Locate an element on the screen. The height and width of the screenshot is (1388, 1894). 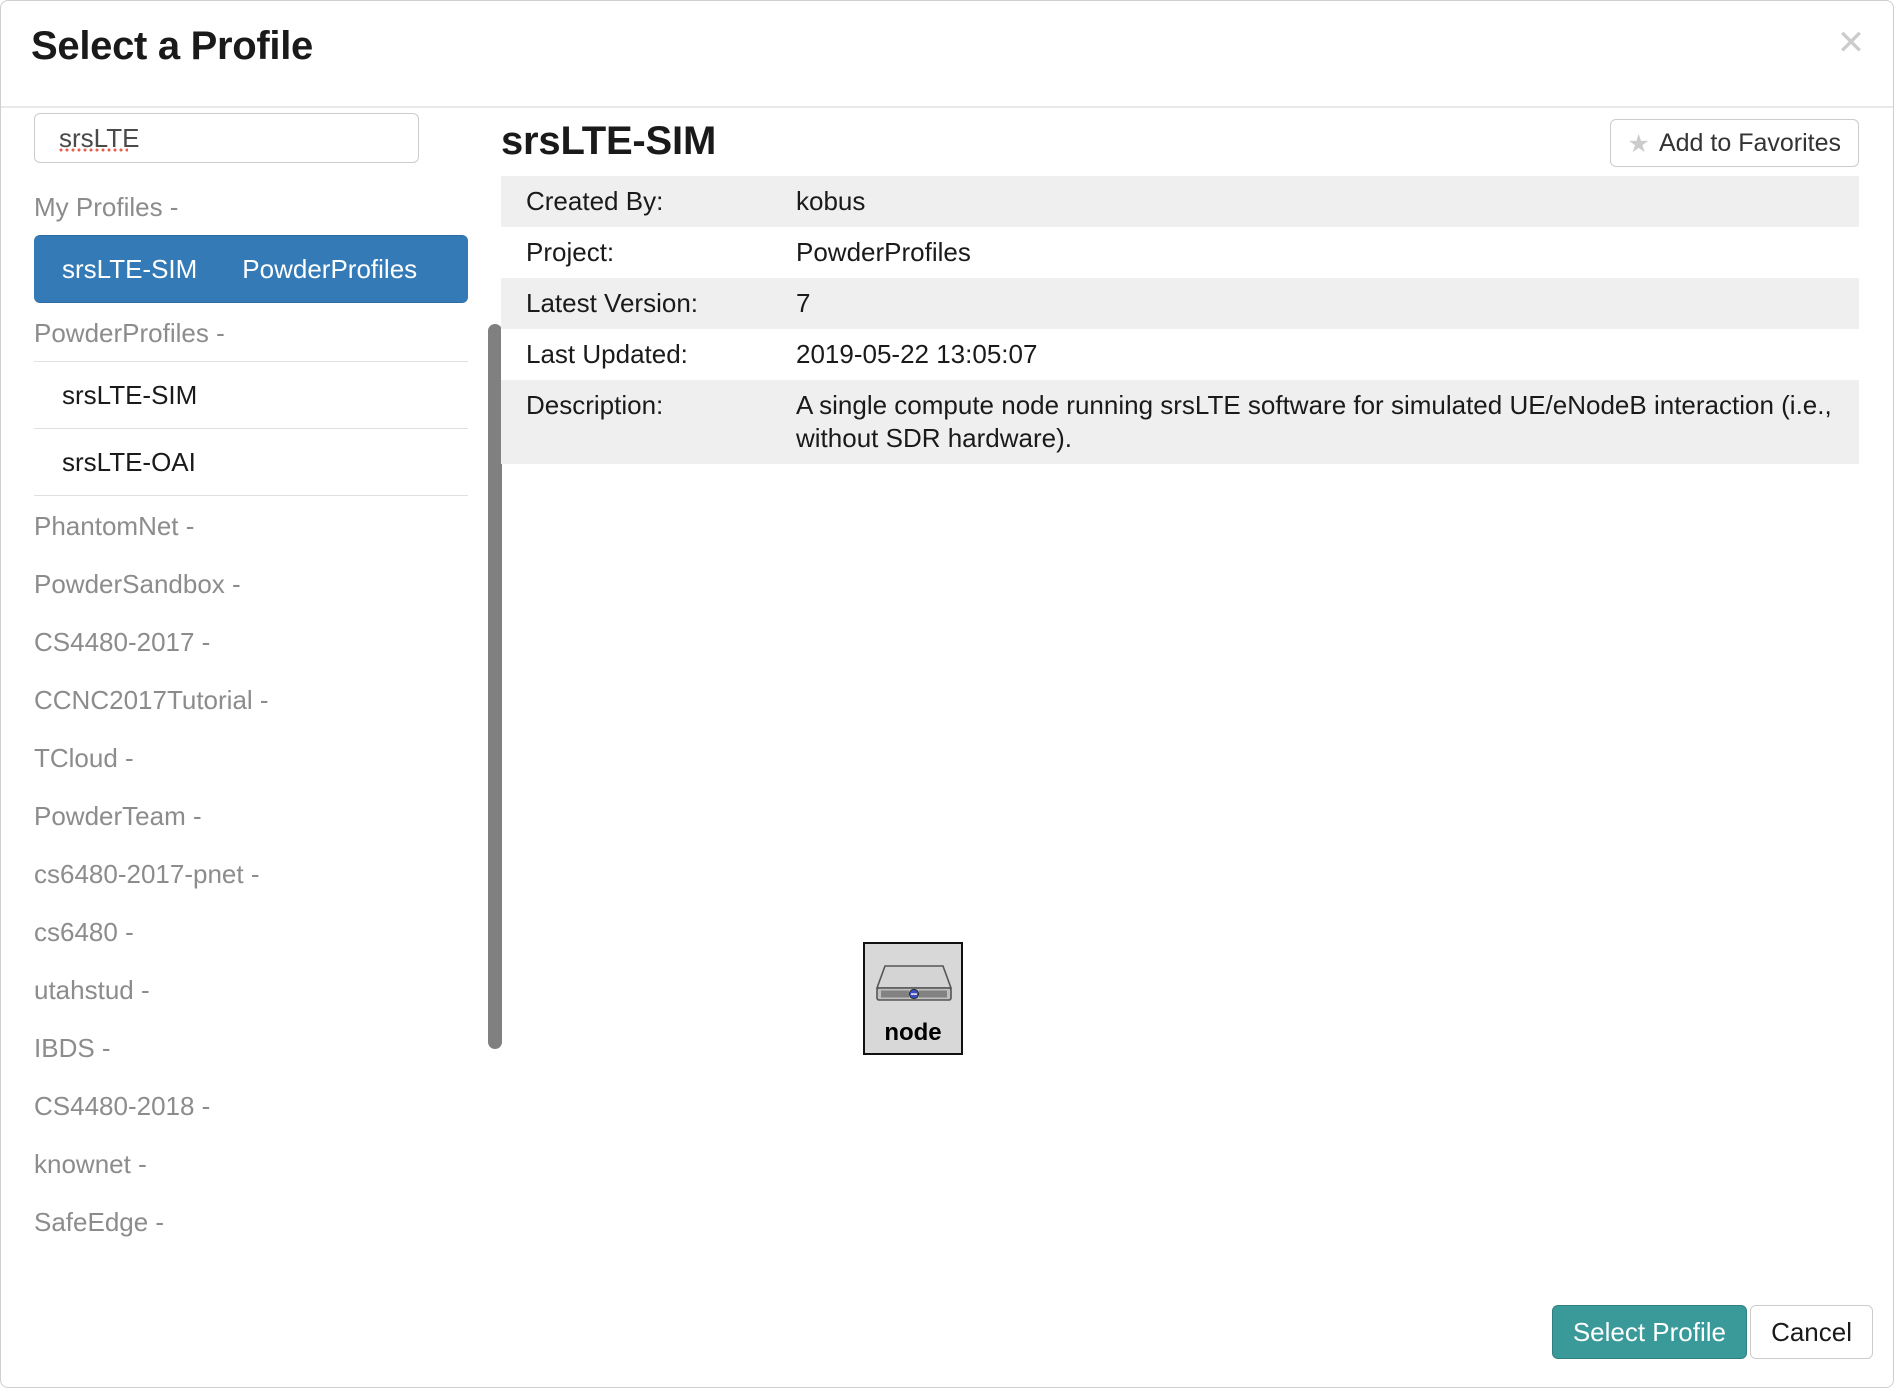
profile-group-header: CS4480-2017 - is located at coordinates (251, 641).